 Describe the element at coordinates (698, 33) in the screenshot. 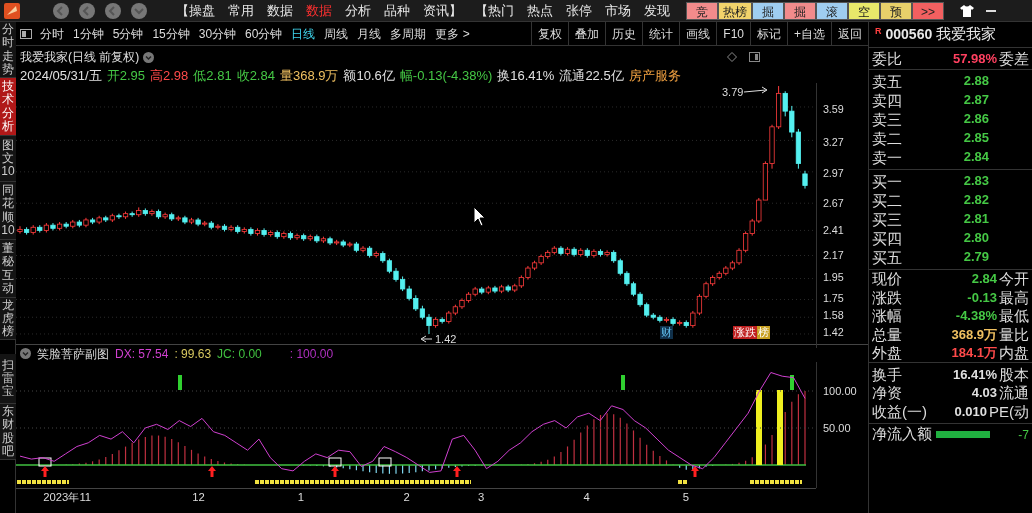

I see `tool-button: 画线` at that location.